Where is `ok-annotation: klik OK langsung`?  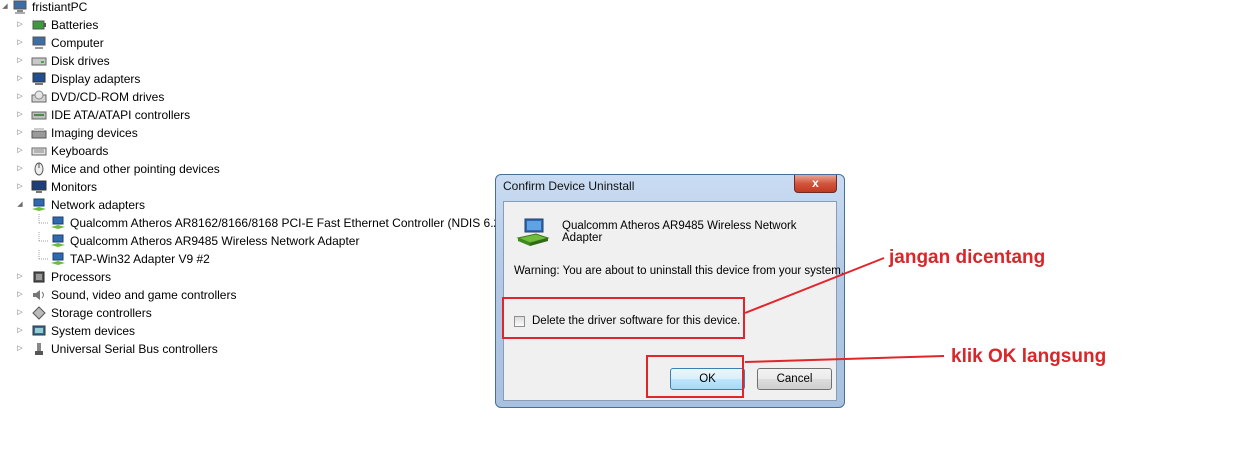 ok-annotation: klik OK langsung is located at coordinates (1029, 356).